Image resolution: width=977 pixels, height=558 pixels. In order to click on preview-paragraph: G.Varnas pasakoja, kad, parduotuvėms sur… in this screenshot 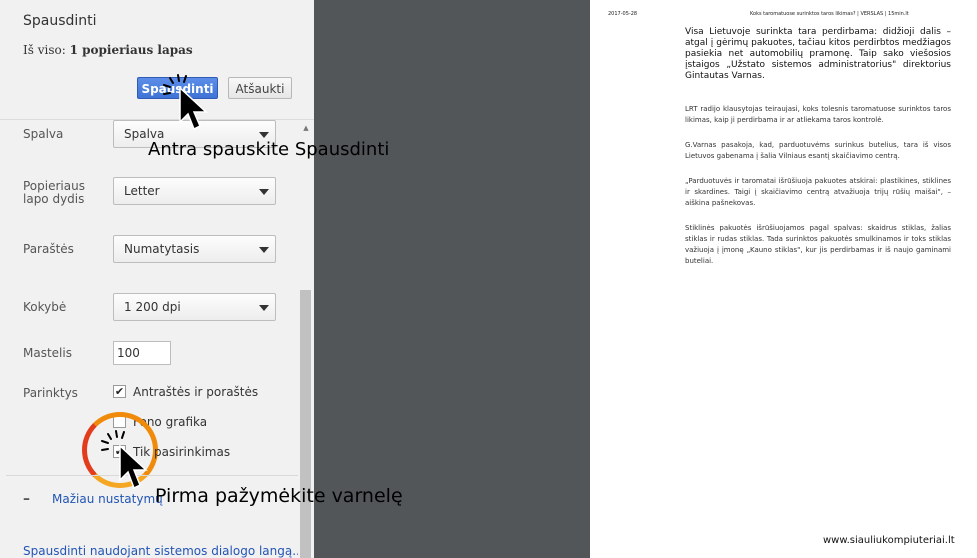, I will do `click(818, 150)`.